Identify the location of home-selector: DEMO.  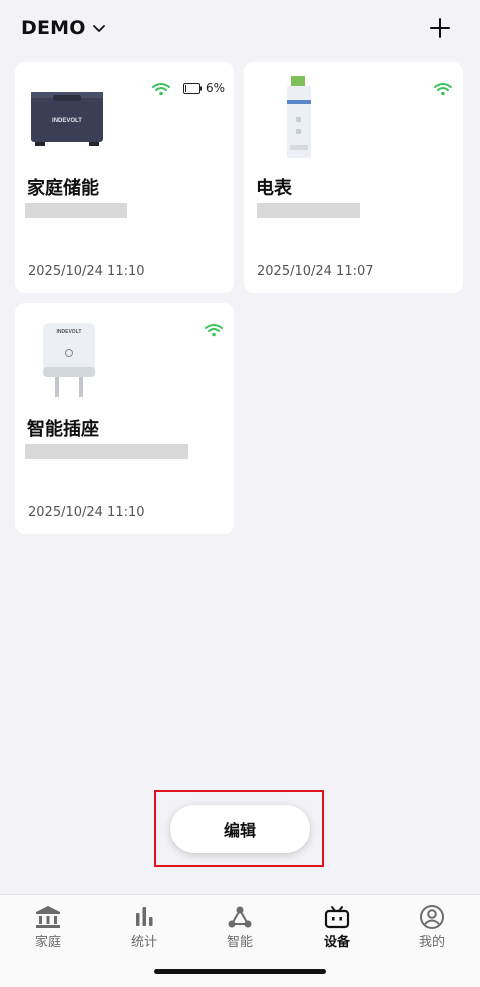
(63, 28).